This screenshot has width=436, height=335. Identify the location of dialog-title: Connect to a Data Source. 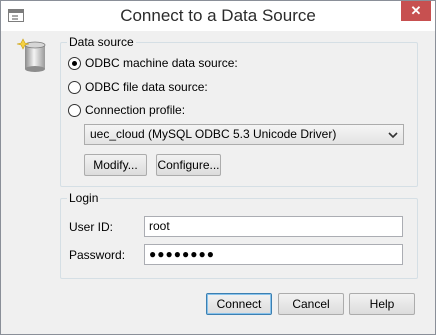
(218, 15).